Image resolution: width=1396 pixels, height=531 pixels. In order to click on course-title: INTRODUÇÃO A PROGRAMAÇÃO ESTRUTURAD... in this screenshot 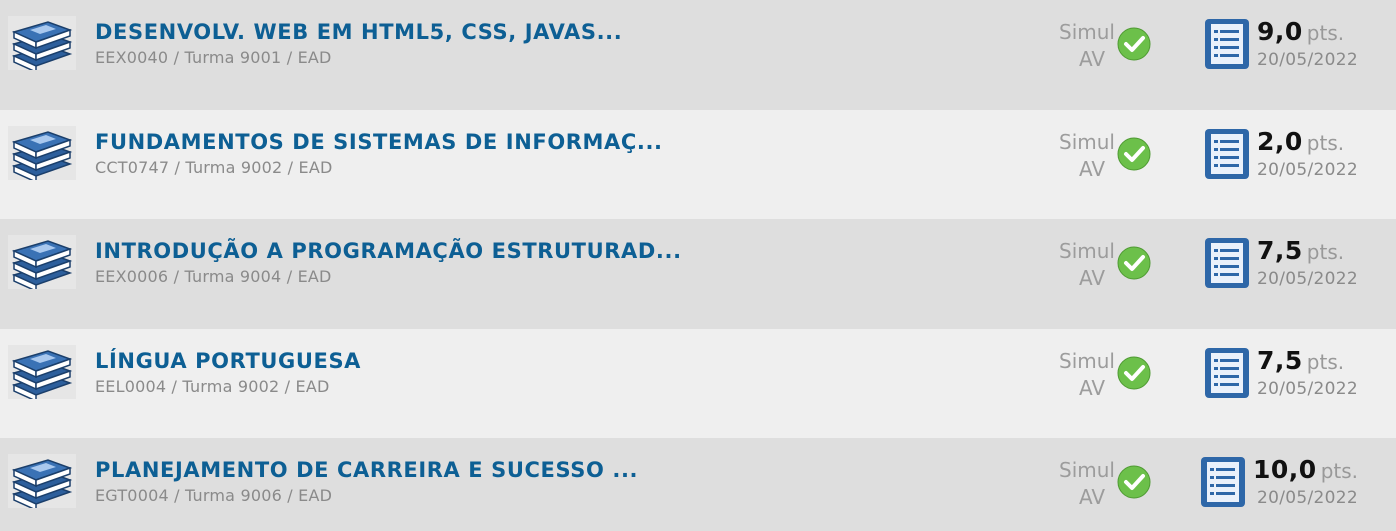, I will do `click(388, 251)`.